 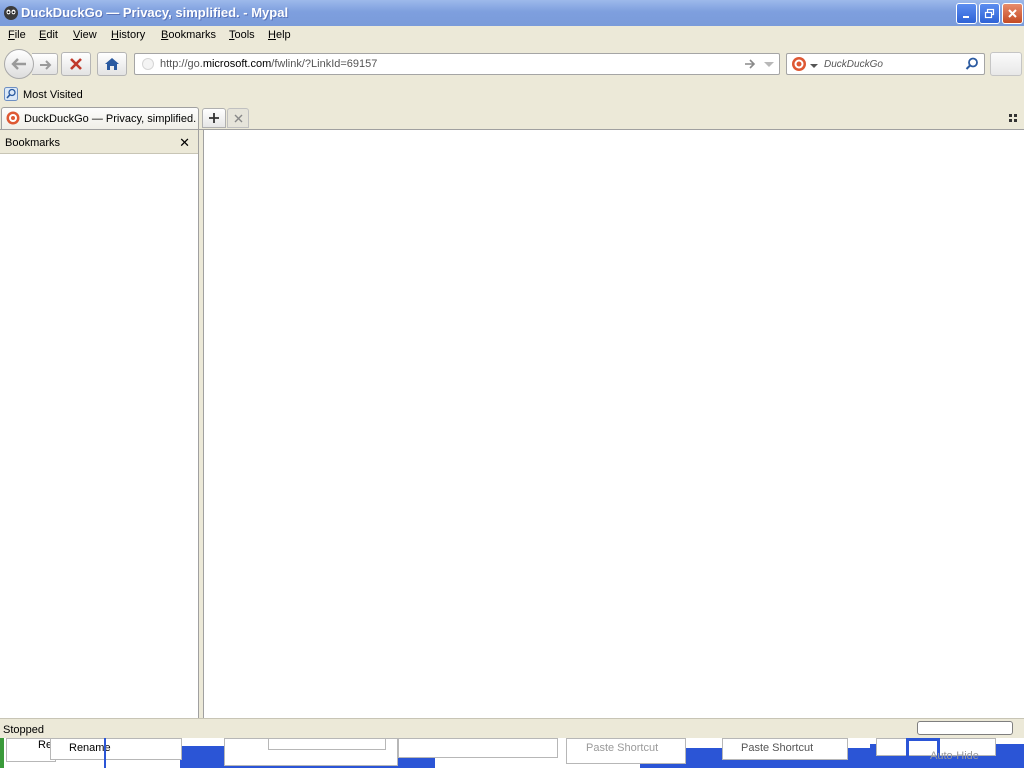 I want to click on url-prefix: http://go., so click(x=181, y=64).